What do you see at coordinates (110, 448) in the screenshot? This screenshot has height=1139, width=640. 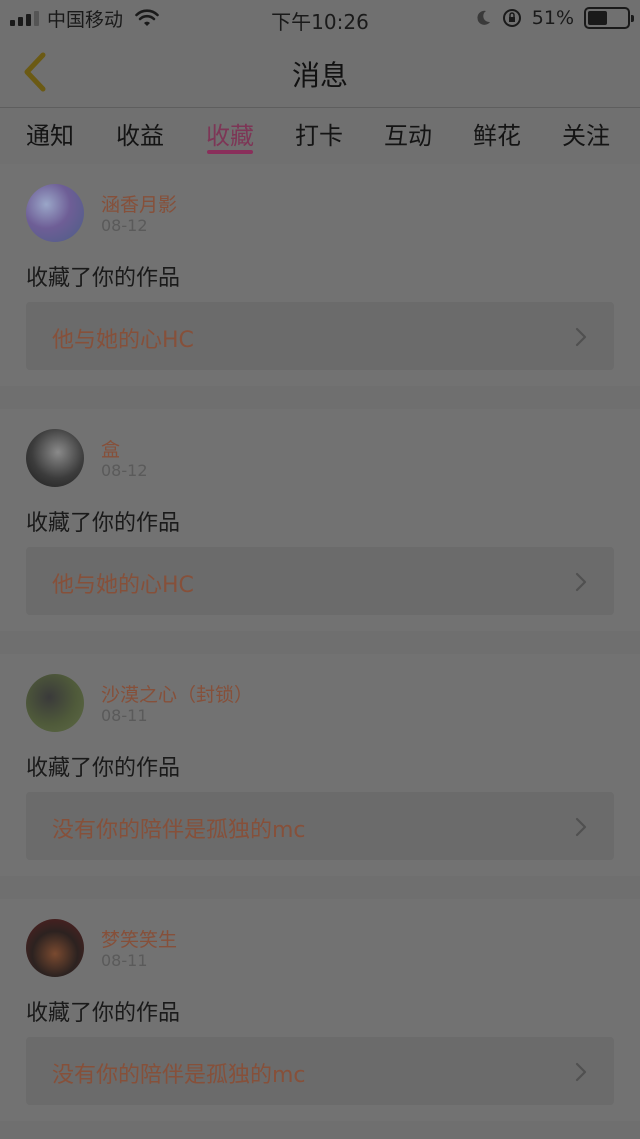 I see `user-name: 盒` at bounding box center [110, 448].